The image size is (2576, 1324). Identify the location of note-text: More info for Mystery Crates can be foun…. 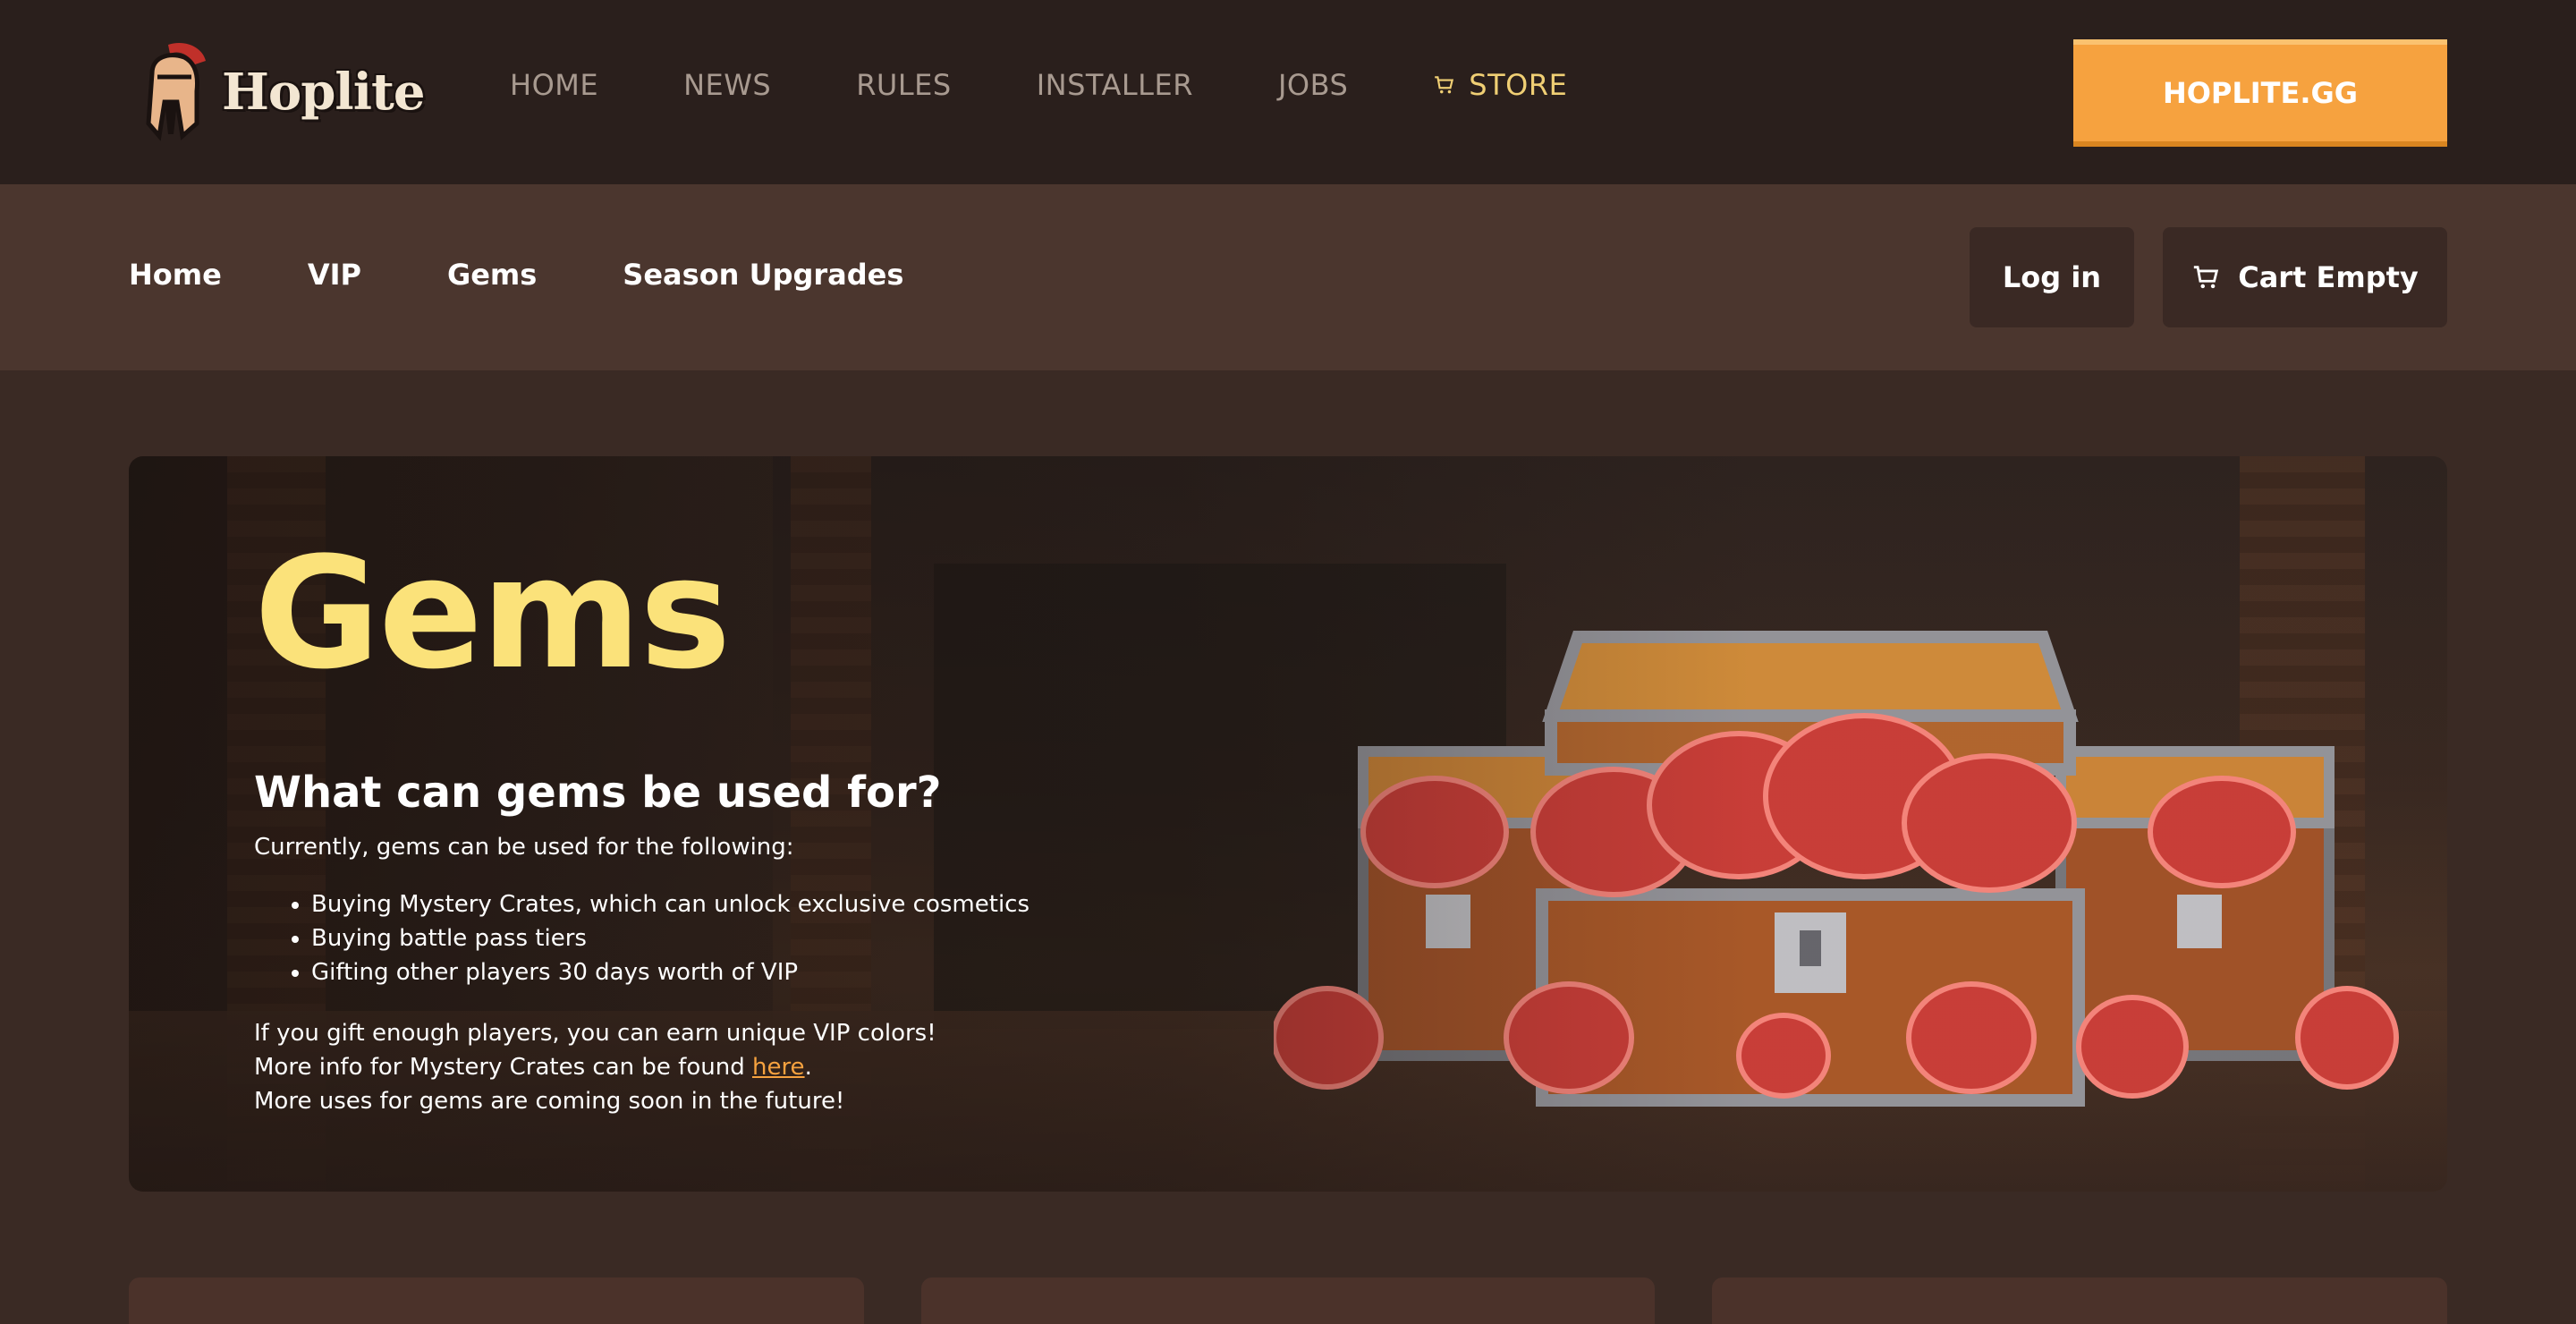
(503, 1067).